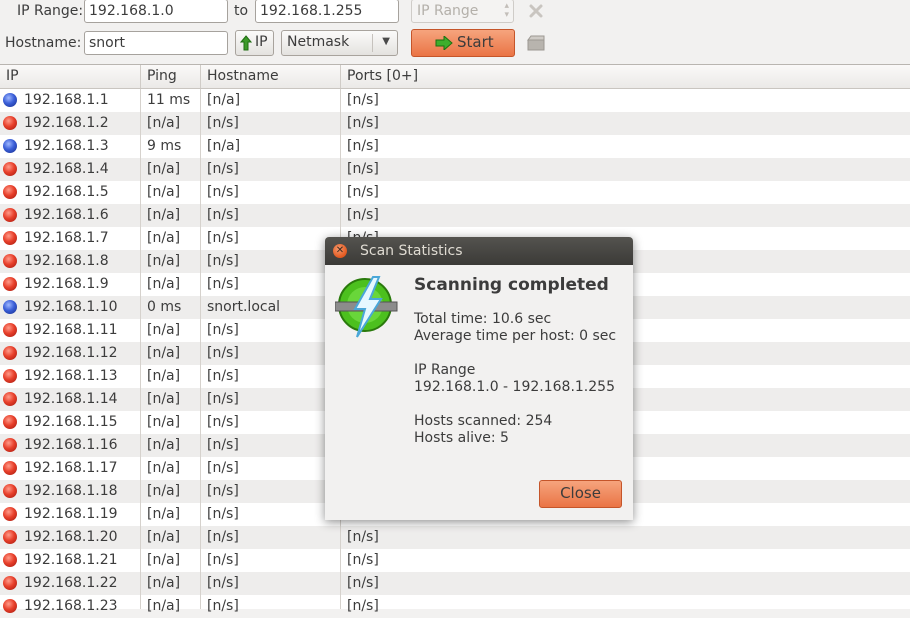  What do you see at coordinates (455, 537) in the screenshot?
I see `table-row: 192.168.1.20 [n/a] [n/s] [n/s]` at bounding box center [455, 537].